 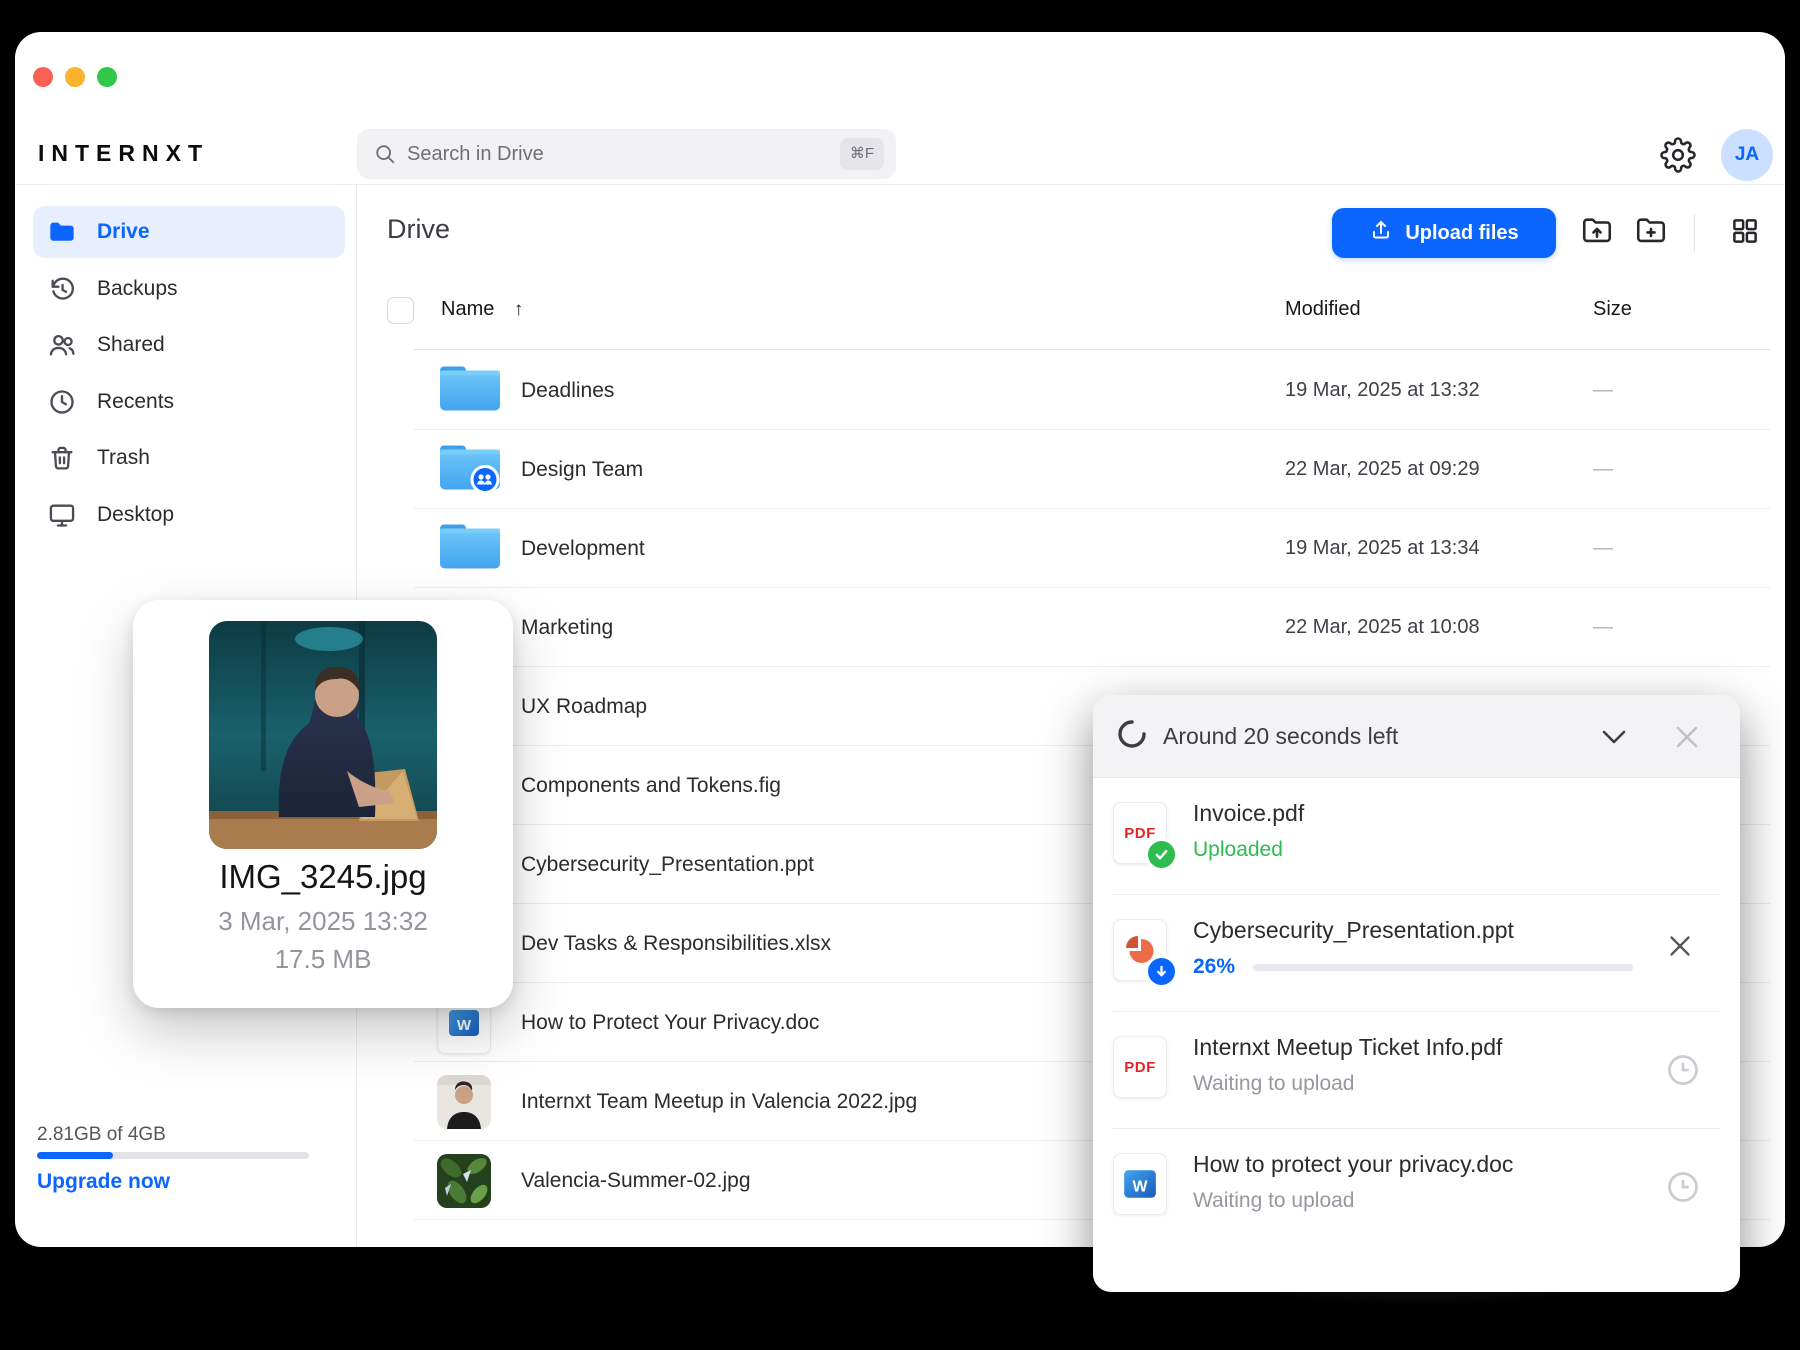 I want to click on upload-file-name: Cybersecurity_Presentation.ppt, so click(x=1353, y=930).